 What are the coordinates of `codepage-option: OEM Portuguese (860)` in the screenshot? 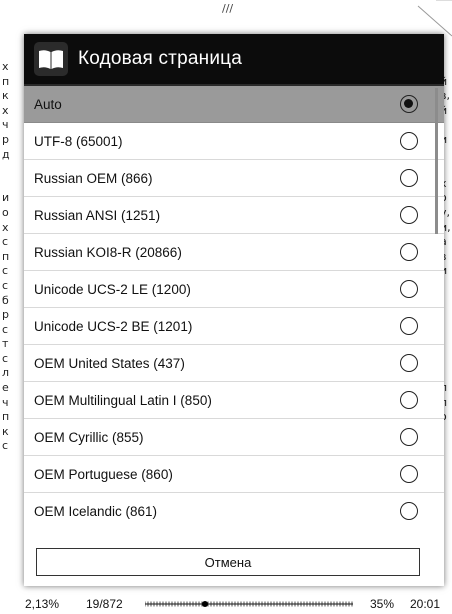 It's located at (234, 474).